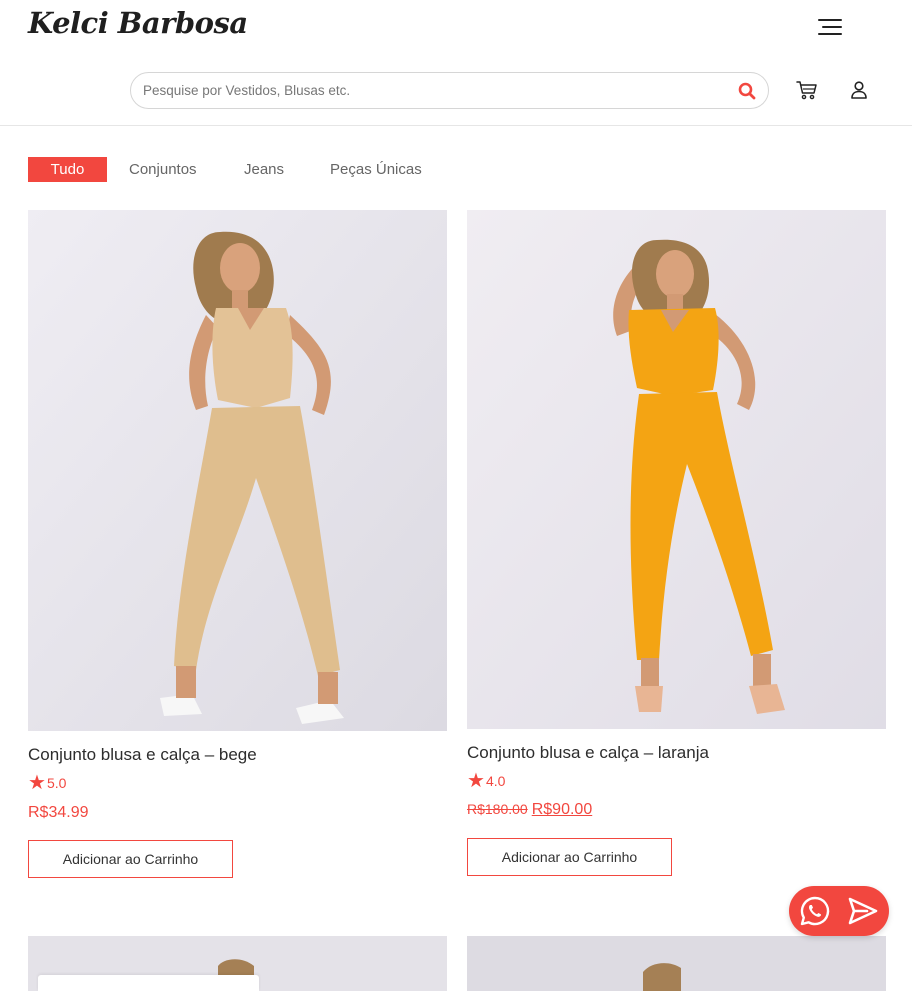  I want to click on tab-jeans: Jeans, so click(264, 169).